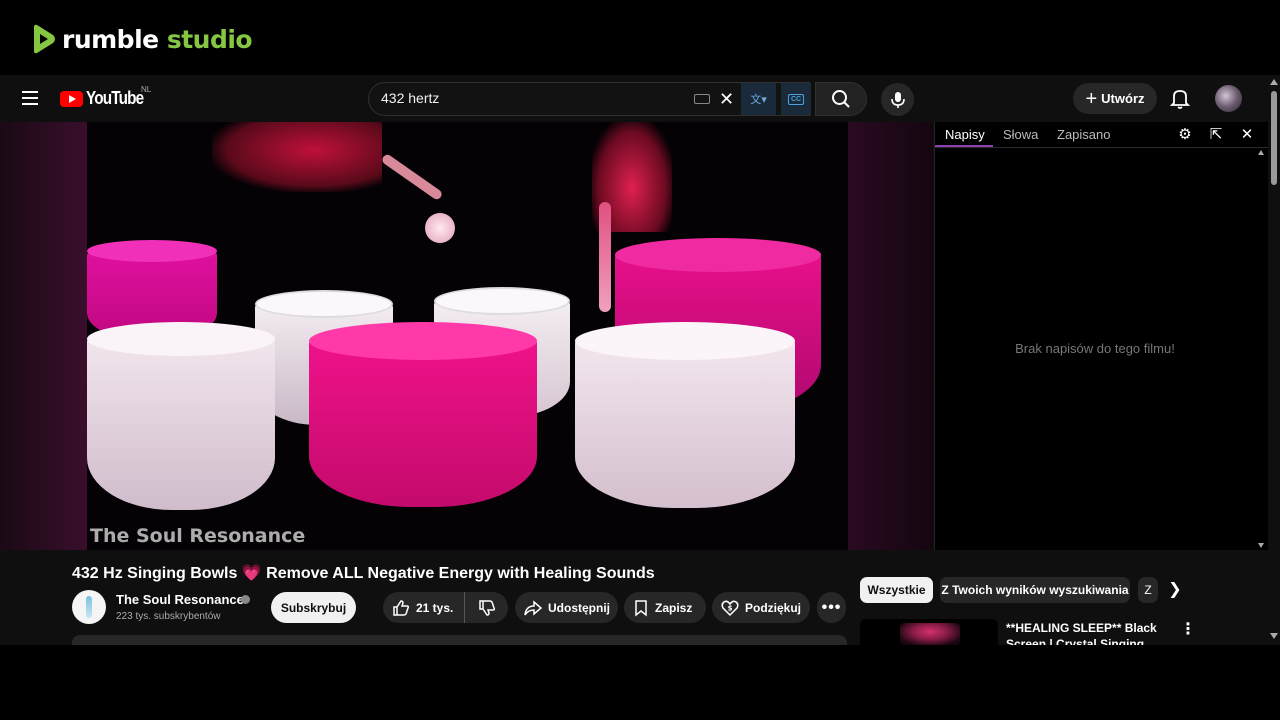 This screenshot has height=720, width=1280. What do you see at coordinates (1180, 98) in the screenshot?
I see `bell-icon` at bounding box center [1180, 98].